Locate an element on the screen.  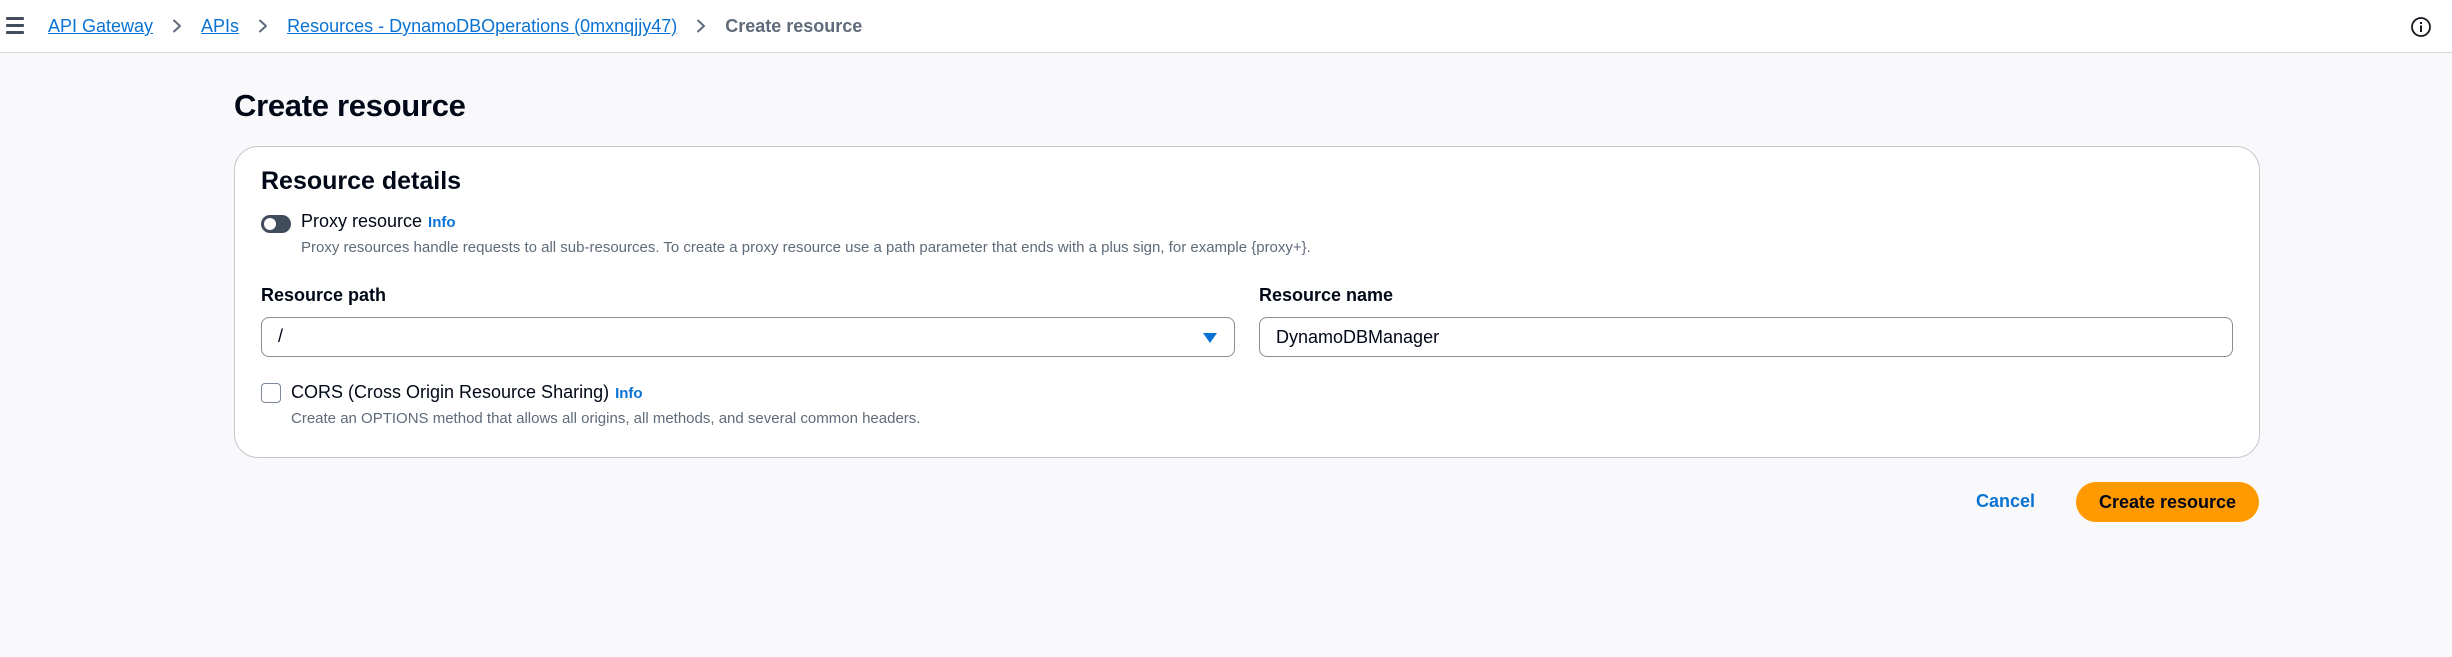
info-circle-icon is located at coordinates (2421, 27).